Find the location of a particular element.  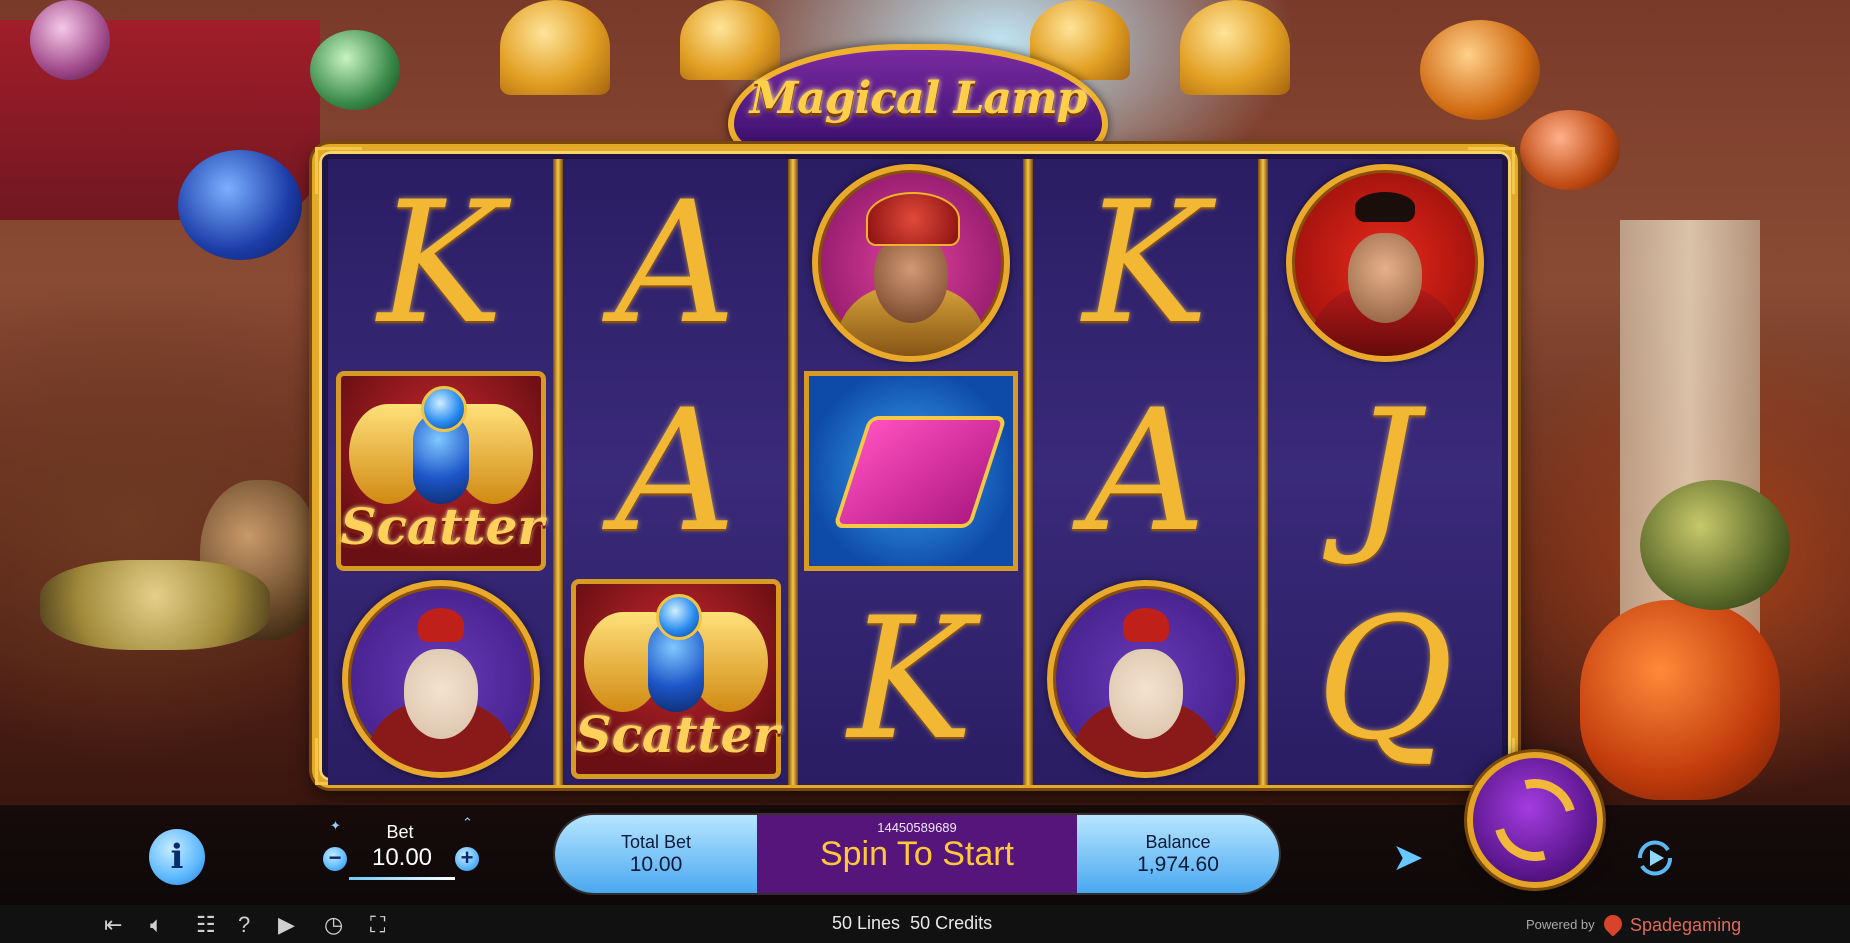

game-title: Magical Lamp is located at coordinates (918, 98).